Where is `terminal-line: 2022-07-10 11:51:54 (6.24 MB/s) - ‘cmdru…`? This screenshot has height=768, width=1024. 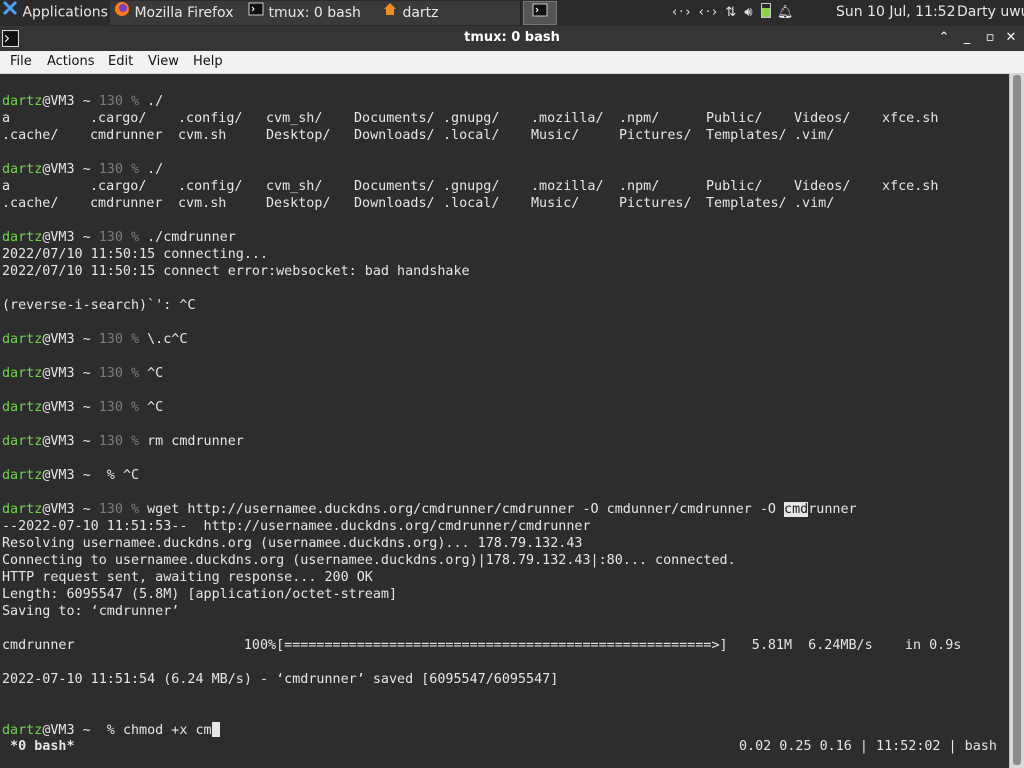
terminal-line: 2022-07-10 11:51:54 (6.24 MB/s) - ‘cmdru… is located at coordinates (280, 679).